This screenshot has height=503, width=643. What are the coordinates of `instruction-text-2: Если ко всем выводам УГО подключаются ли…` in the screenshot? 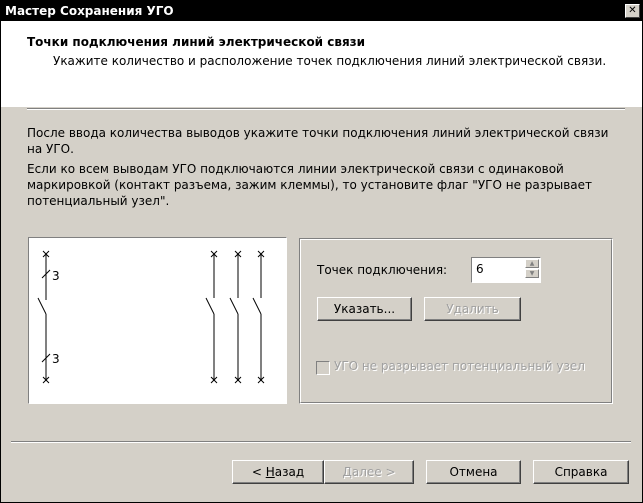 It's located at (310, 185).